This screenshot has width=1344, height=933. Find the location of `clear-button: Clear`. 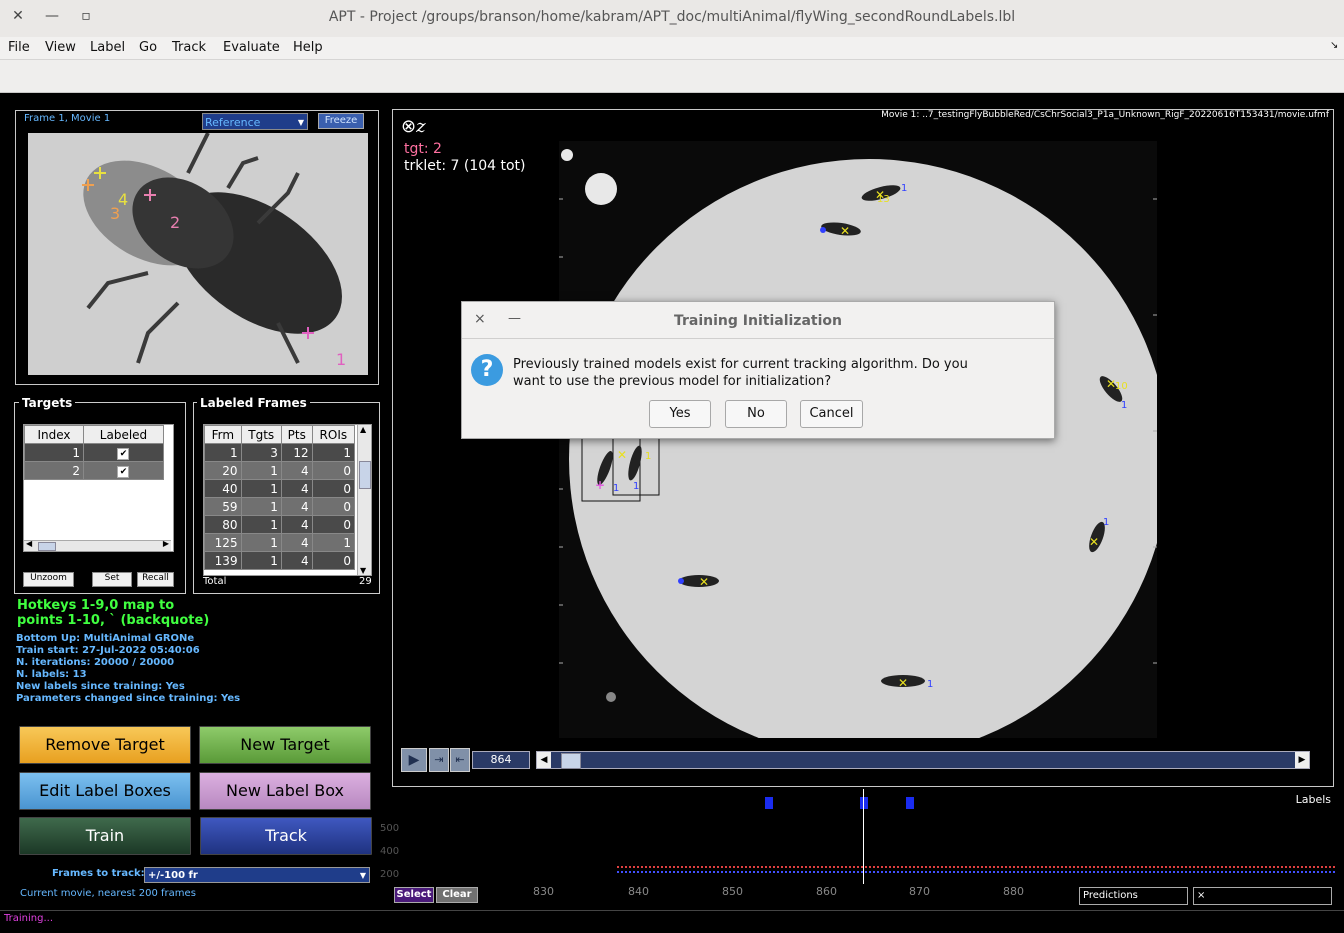

clear-button: Clear is located at coordinates (457, 895).